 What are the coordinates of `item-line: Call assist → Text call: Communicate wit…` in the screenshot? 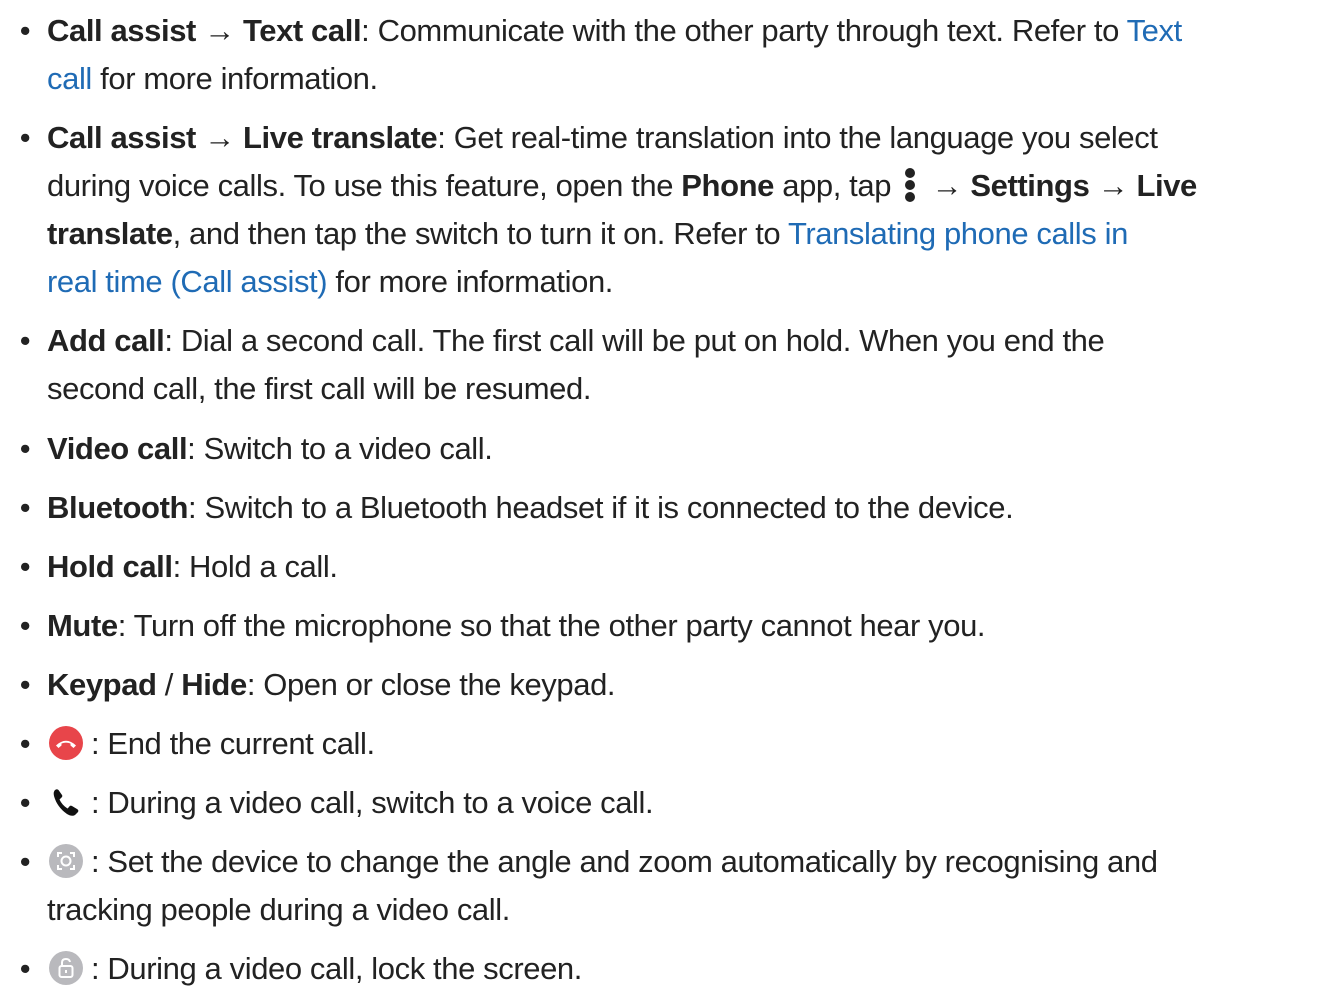 It's located at (689, 31).